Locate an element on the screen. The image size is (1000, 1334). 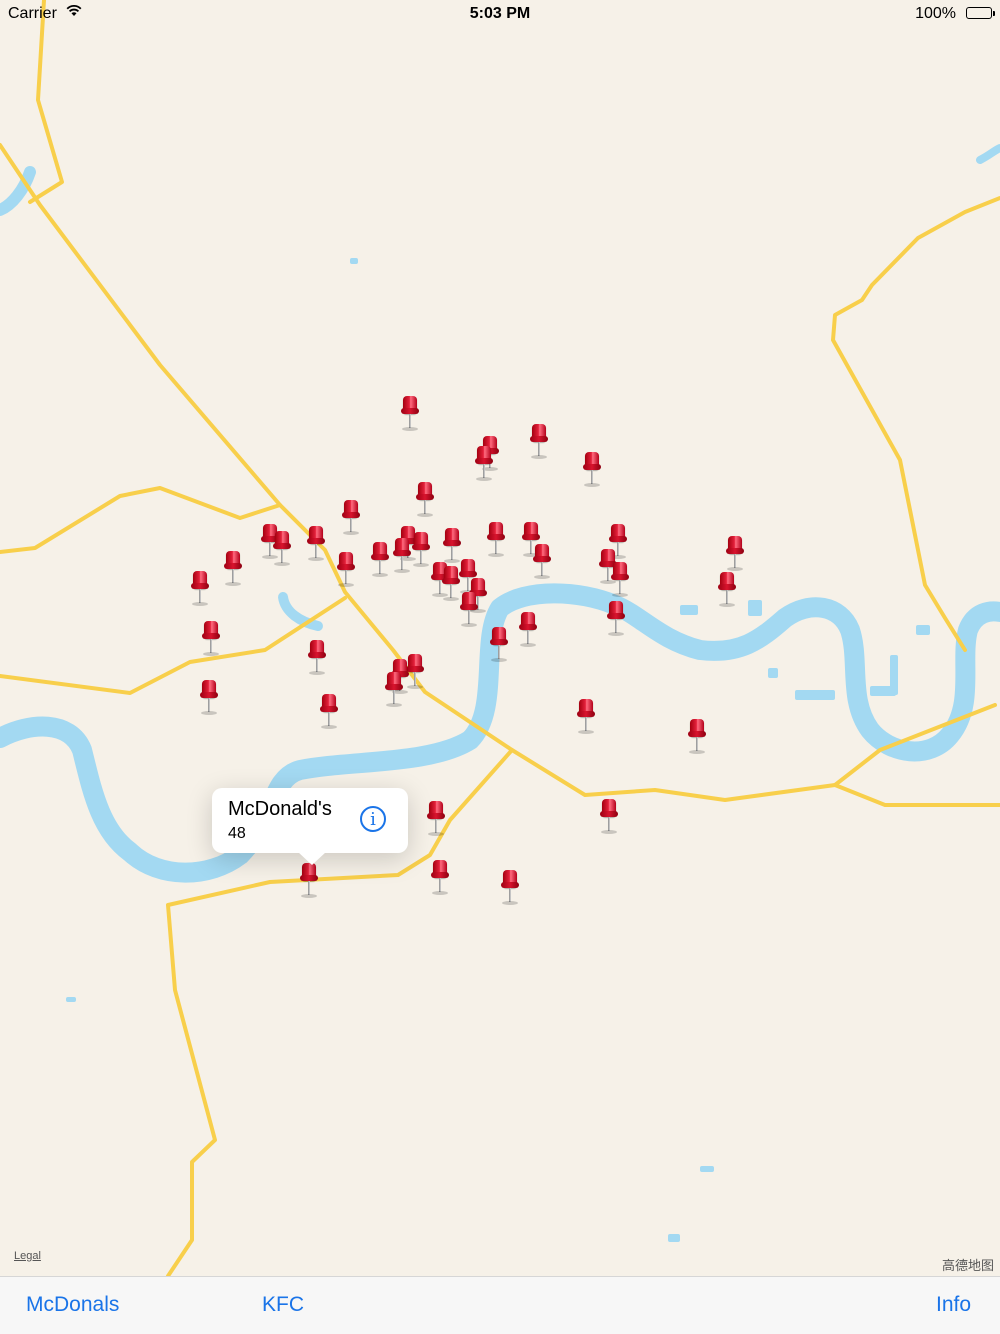
callout-title: McDonald's is located at coordinates (280, 809).